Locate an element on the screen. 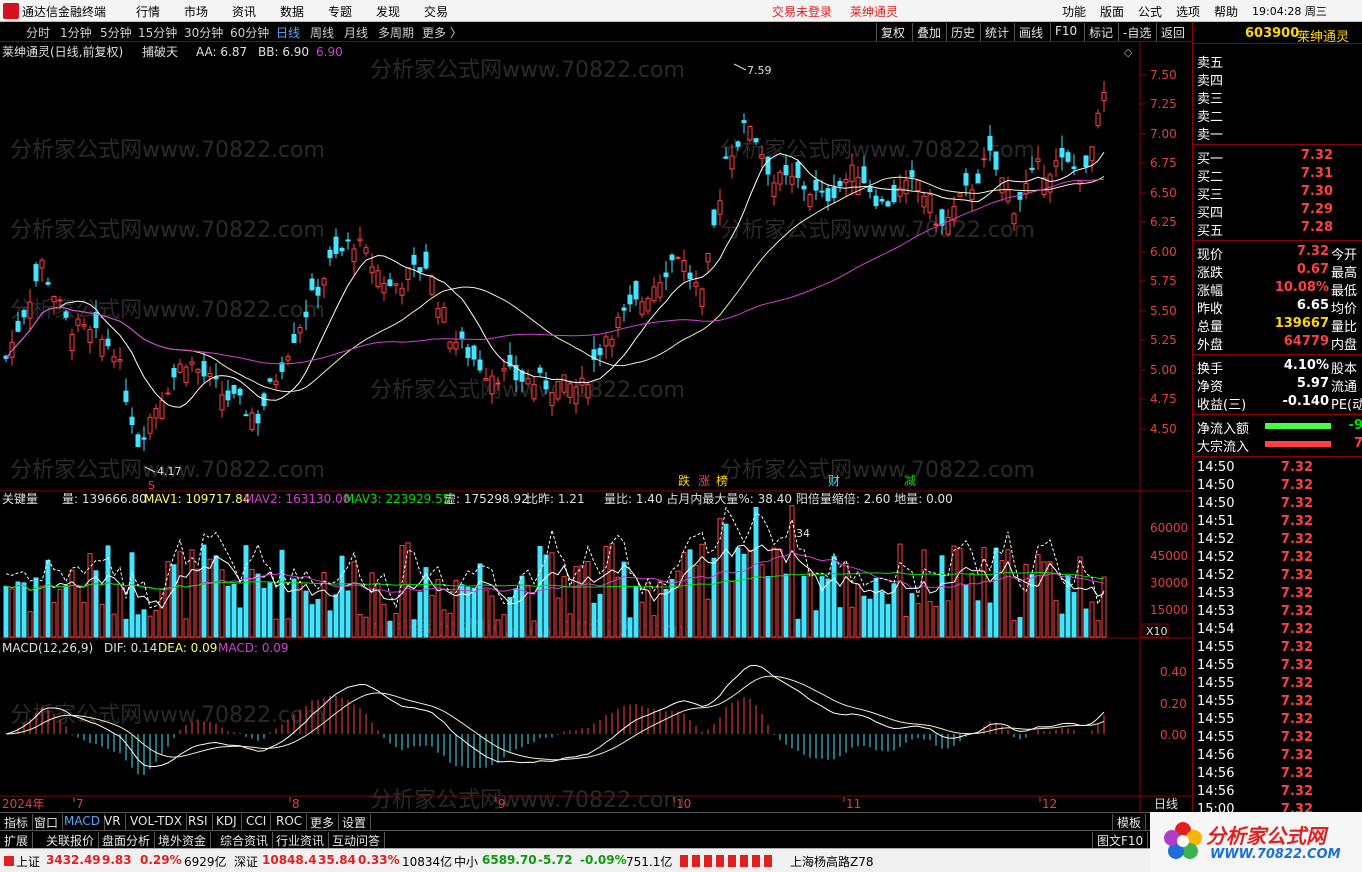 This screenshot has width=1362, height=872. tab-extend: 扩展 is located at coordinates (17, 840).